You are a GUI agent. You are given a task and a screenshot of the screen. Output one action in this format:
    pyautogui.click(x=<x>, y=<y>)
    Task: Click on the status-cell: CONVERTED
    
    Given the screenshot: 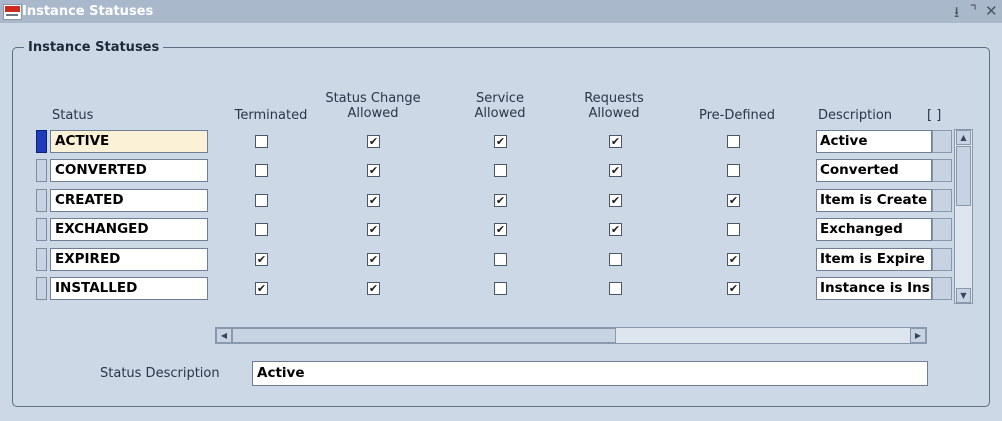 What is the action you would take?
    pyautogui.click(x=129, y=170)
    